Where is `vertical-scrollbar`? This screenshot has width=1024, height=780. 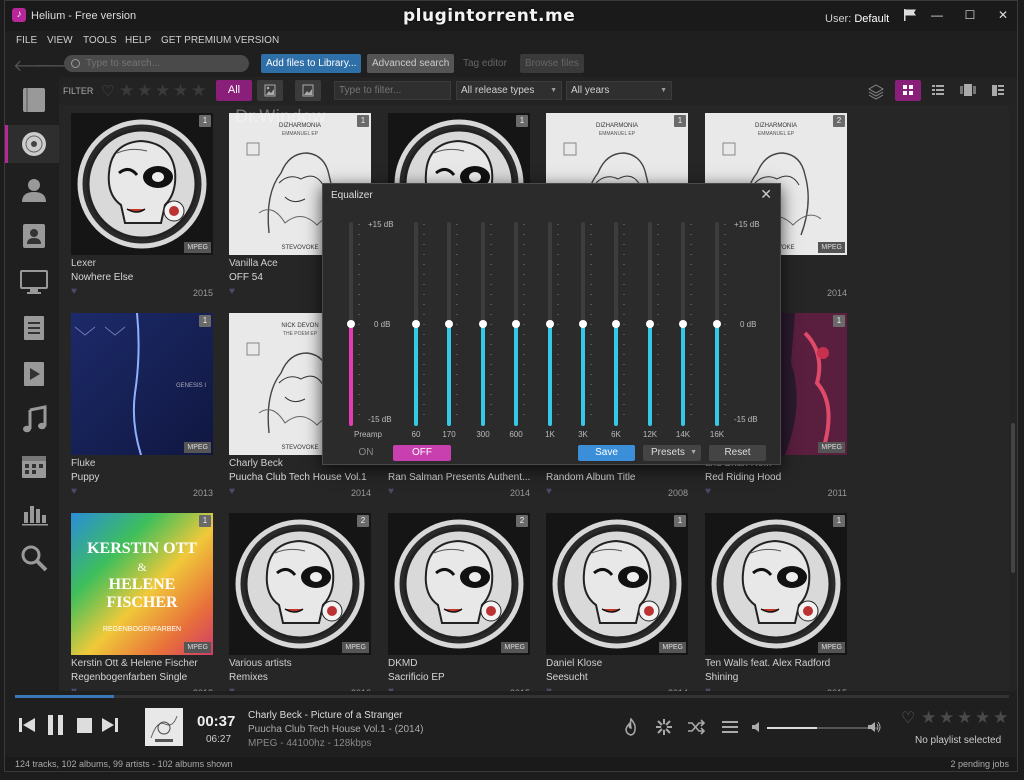
vertical-scrollbar is located at coordinates (1013, 398).